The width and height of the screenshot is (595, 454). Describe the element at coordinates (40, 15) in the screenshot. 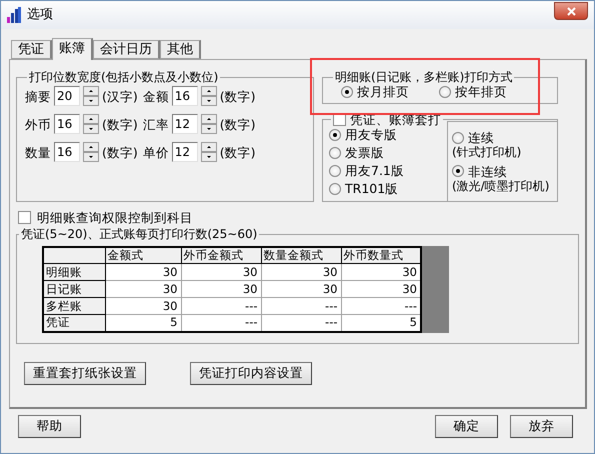

I see `window-title: 选项` at that location.